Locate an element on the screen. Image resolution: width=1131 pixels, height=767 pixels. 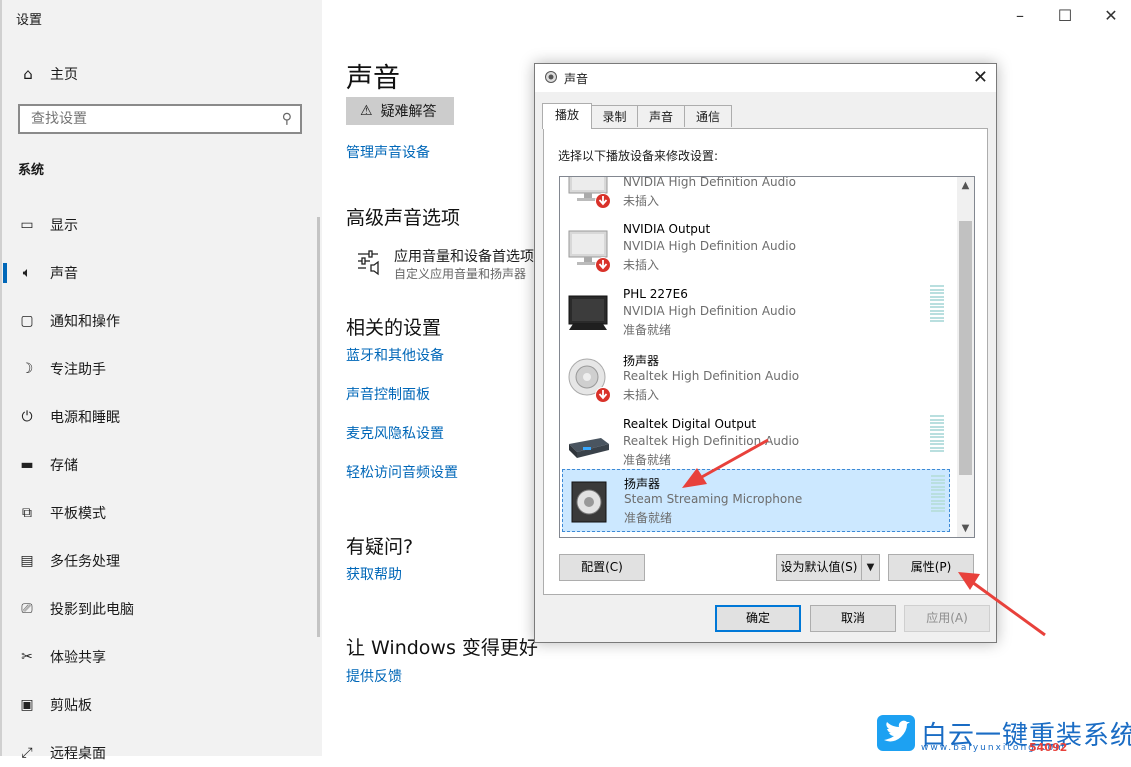
sidebar-item: ▣ 剪贴板 is located at coordinates (161, 705).